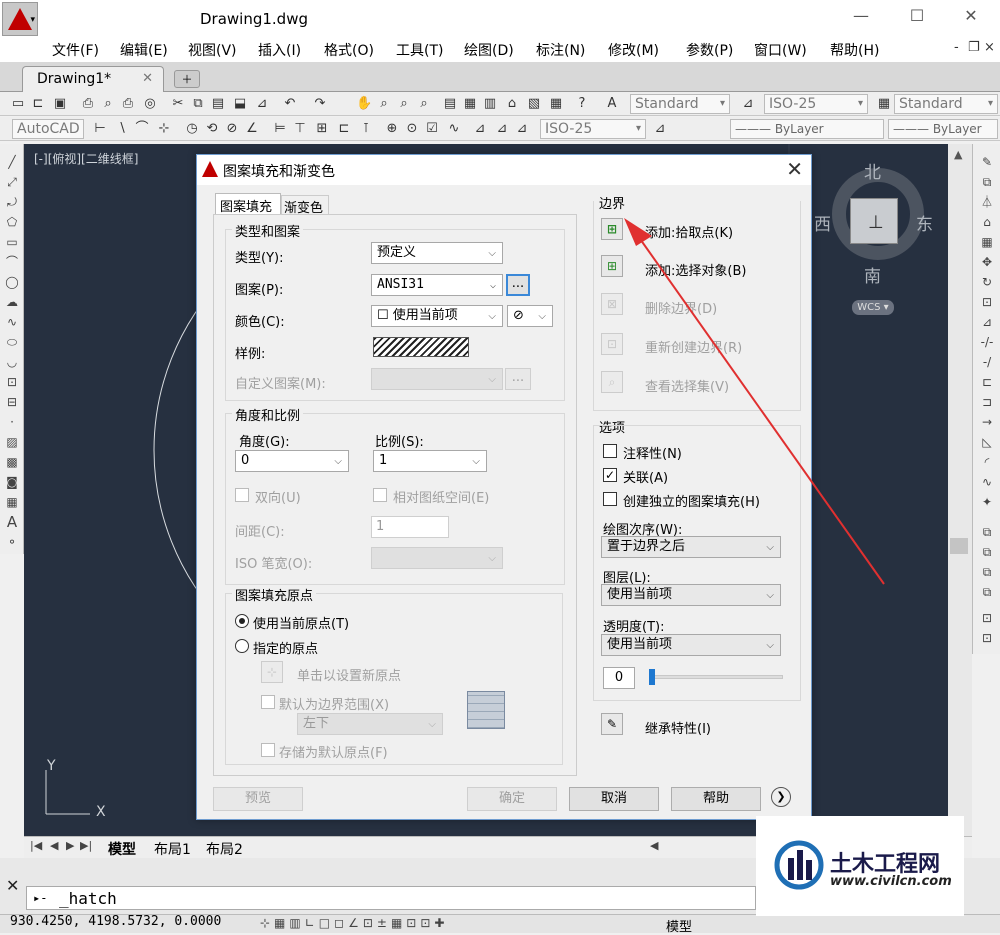 The width and height of the screenshot is (1000, 935). I want to click on annotation-arrow, so click(754, 401).